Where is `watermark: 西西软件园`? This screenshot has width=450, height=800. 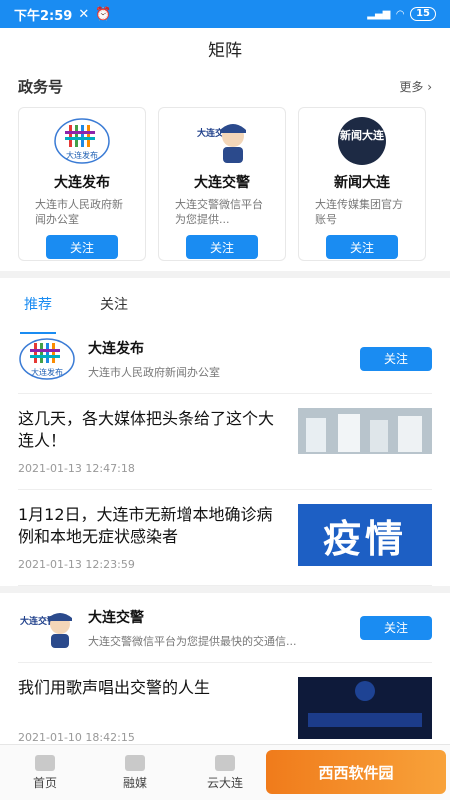
watermark: 西西软件园 is located at coordinates (356, 772).